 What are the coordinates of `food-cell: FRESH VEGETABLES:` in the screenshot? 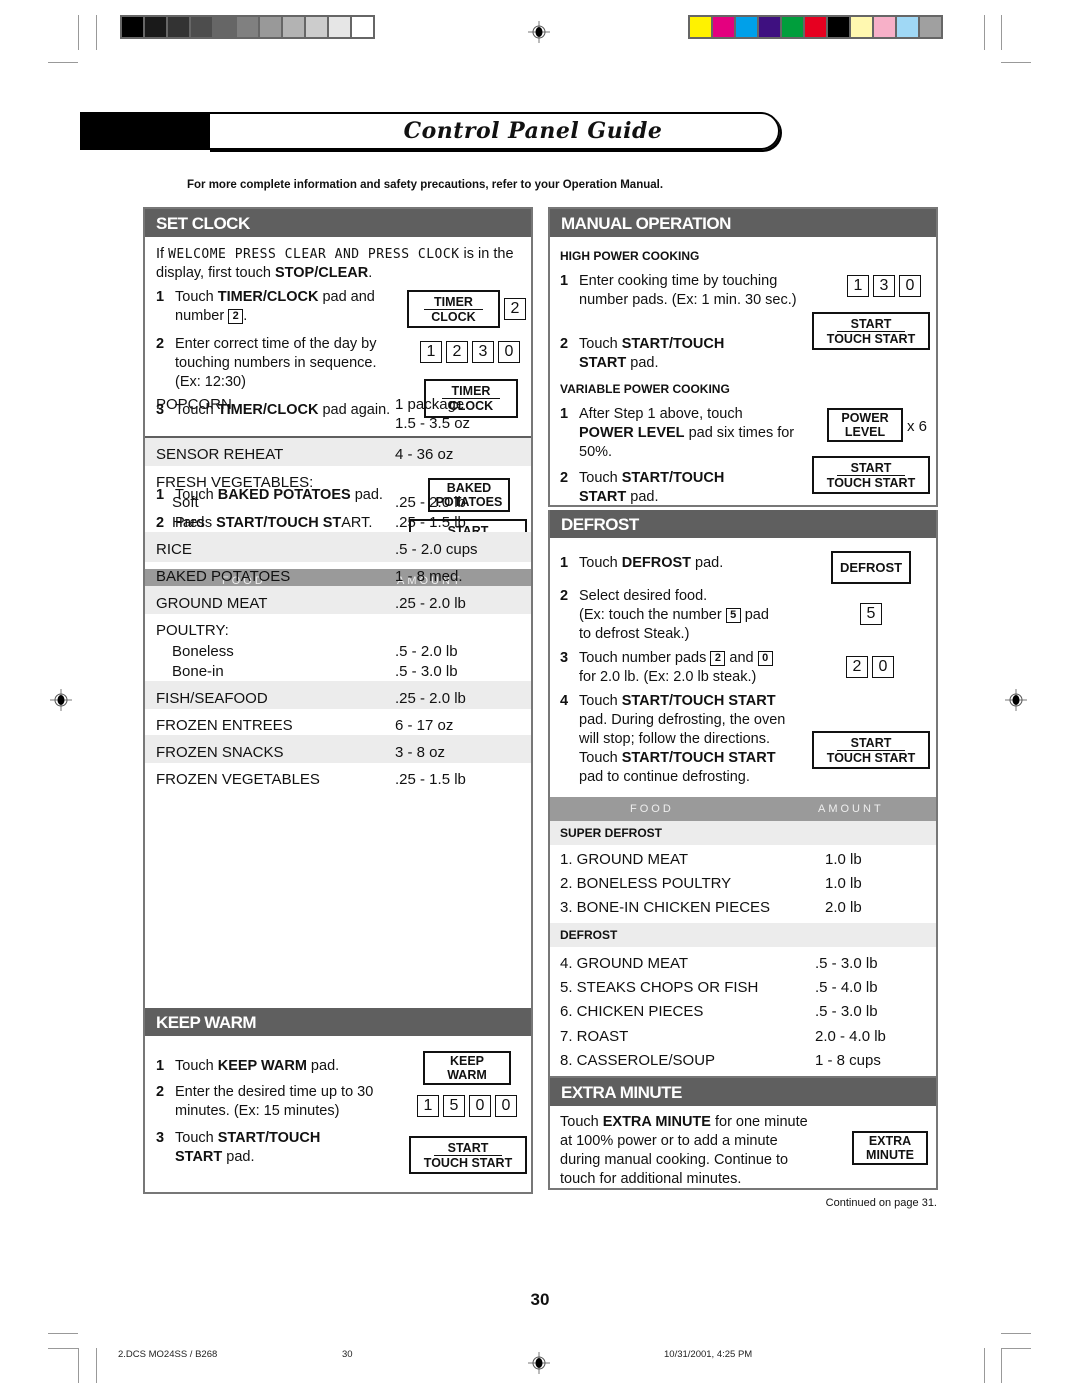 It's located at (235, 482).